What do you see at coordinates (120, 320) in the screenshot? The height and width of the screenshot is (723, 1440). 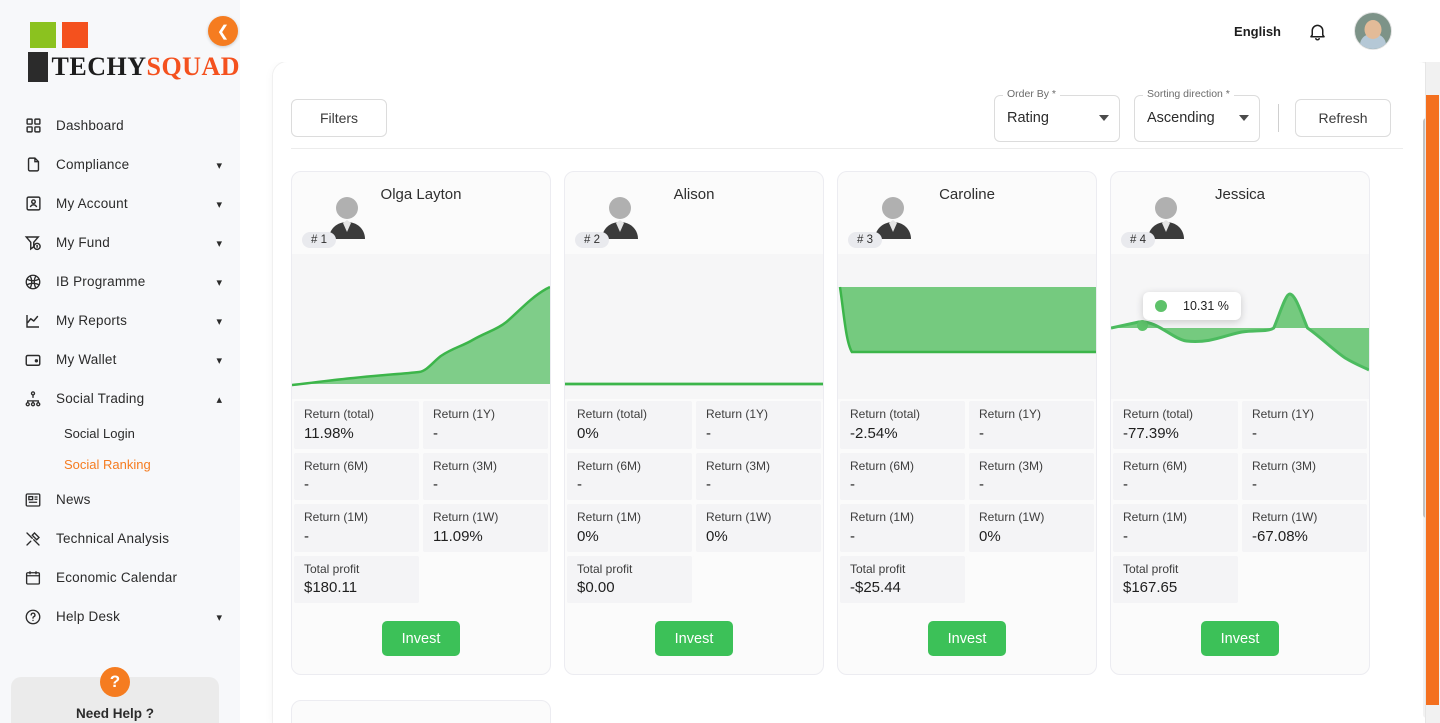 I see `sidebar-item-my-reports: My Reports ▾` at bounding box center [120, 320].